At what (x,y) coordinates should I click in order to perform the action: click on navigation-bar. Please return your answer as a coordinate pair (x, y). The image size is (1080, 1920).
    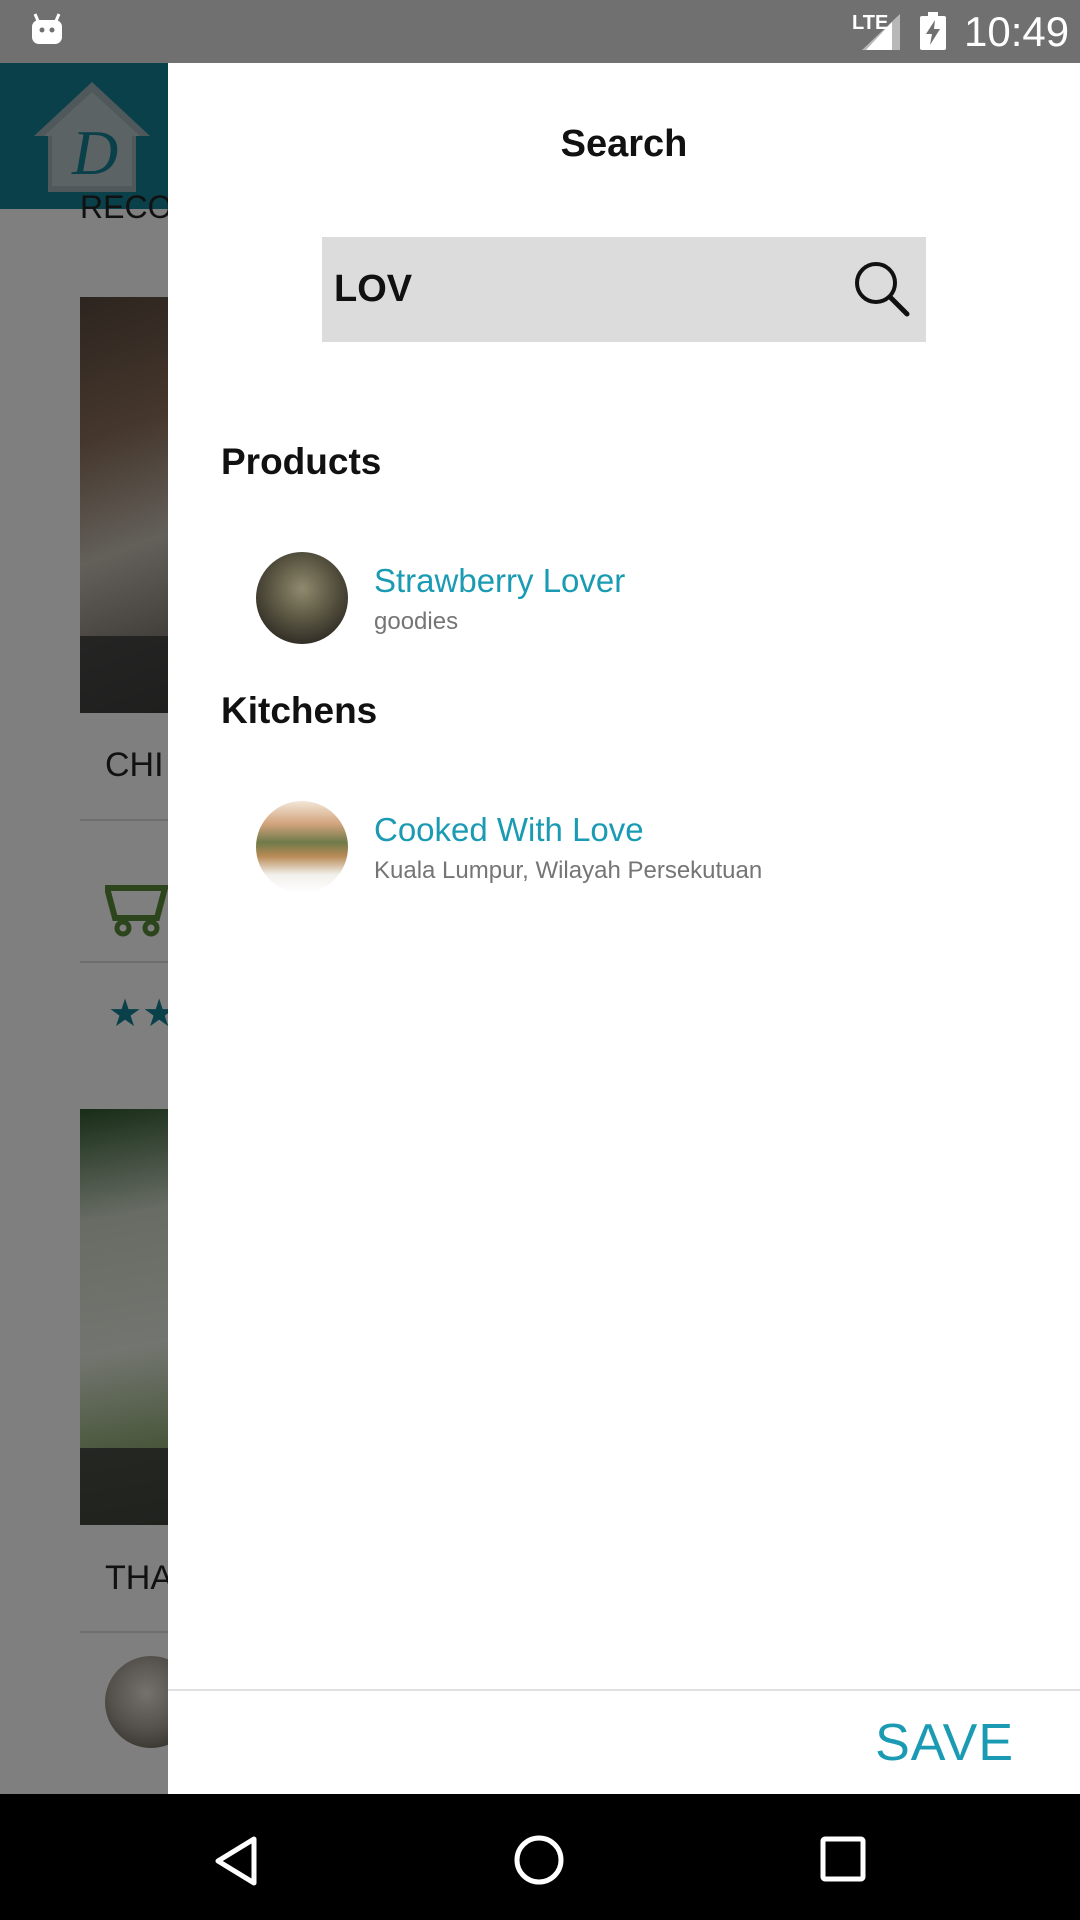
    Looking at the image, I should click on (540, 1857).